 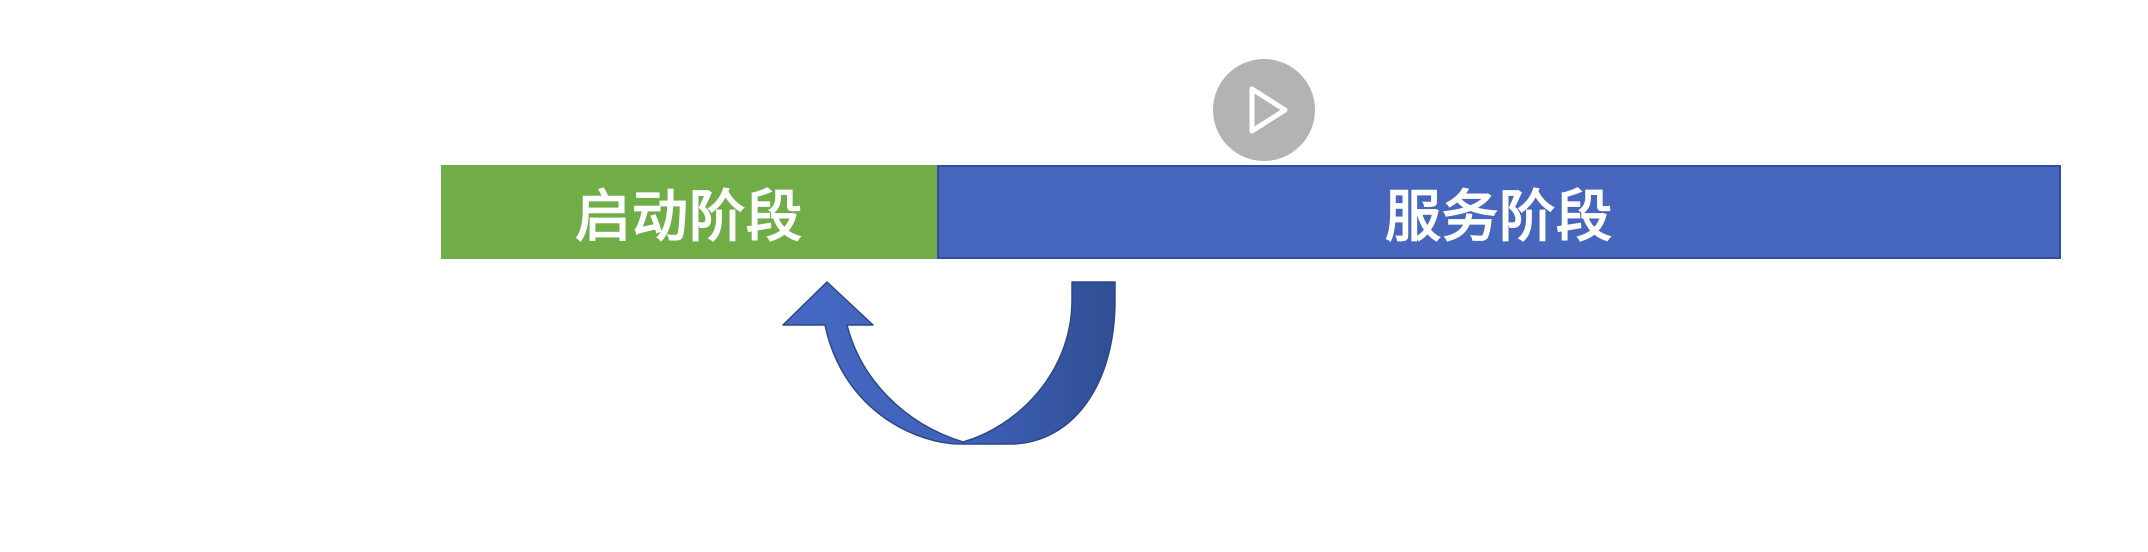 I want to click on play-button, so click(x=1264, y=110).